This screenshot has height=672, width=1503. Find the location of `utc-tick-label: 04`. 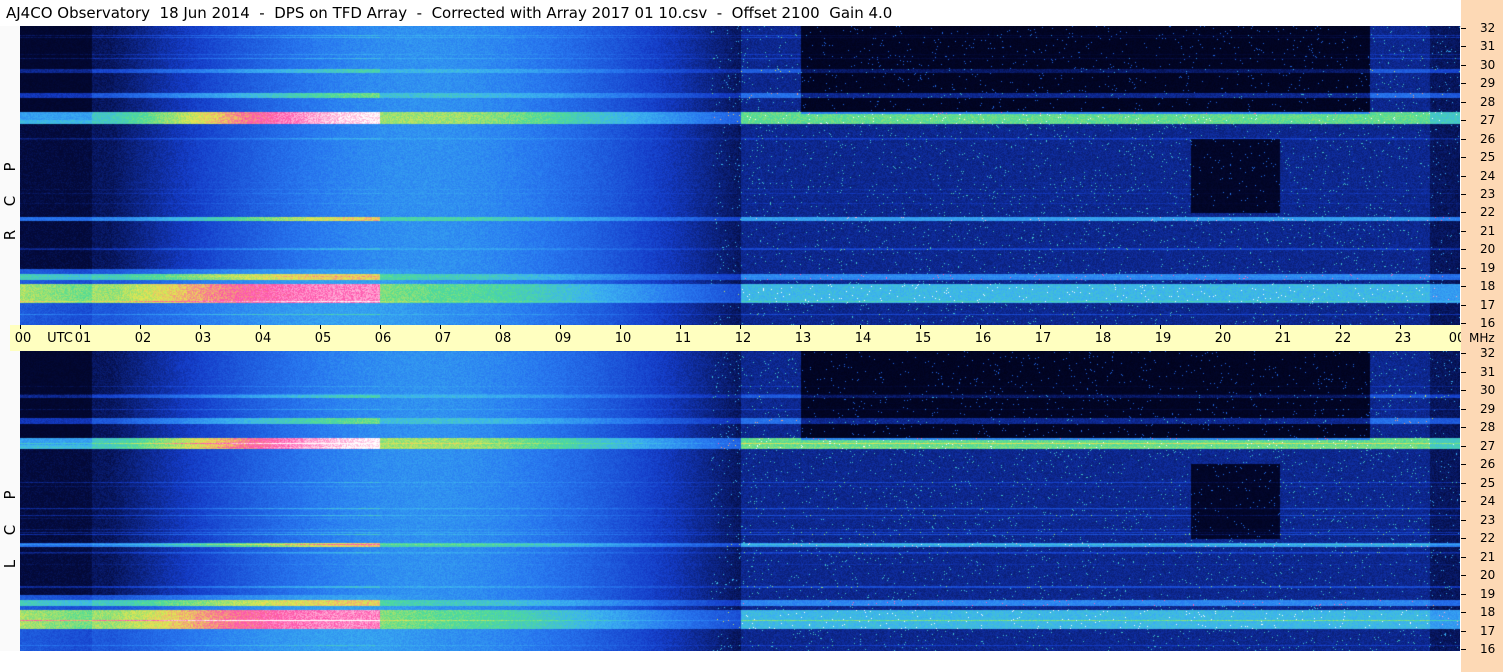

utc-tick-label: 04 is located at coordinates (263, 338).